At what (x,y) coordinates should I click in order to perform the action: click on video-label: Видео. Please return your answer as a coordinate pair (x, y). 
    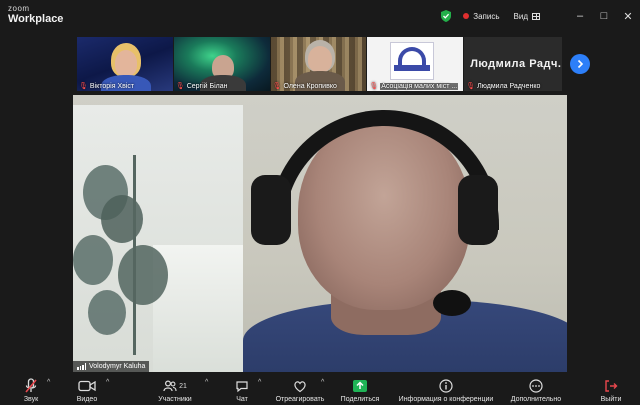
    Looking at the image, I should click on (87, 399).